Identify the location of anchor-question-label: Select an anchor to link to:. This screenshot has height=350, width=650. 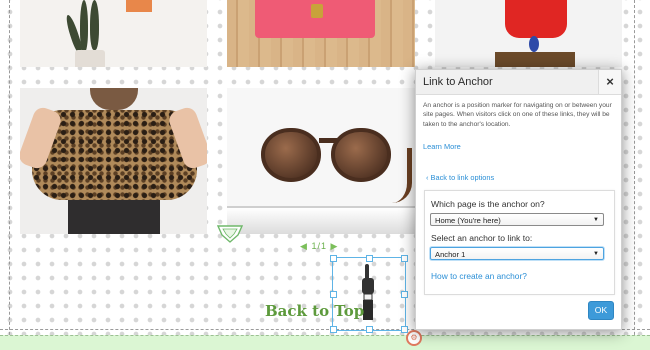
(482, 238).